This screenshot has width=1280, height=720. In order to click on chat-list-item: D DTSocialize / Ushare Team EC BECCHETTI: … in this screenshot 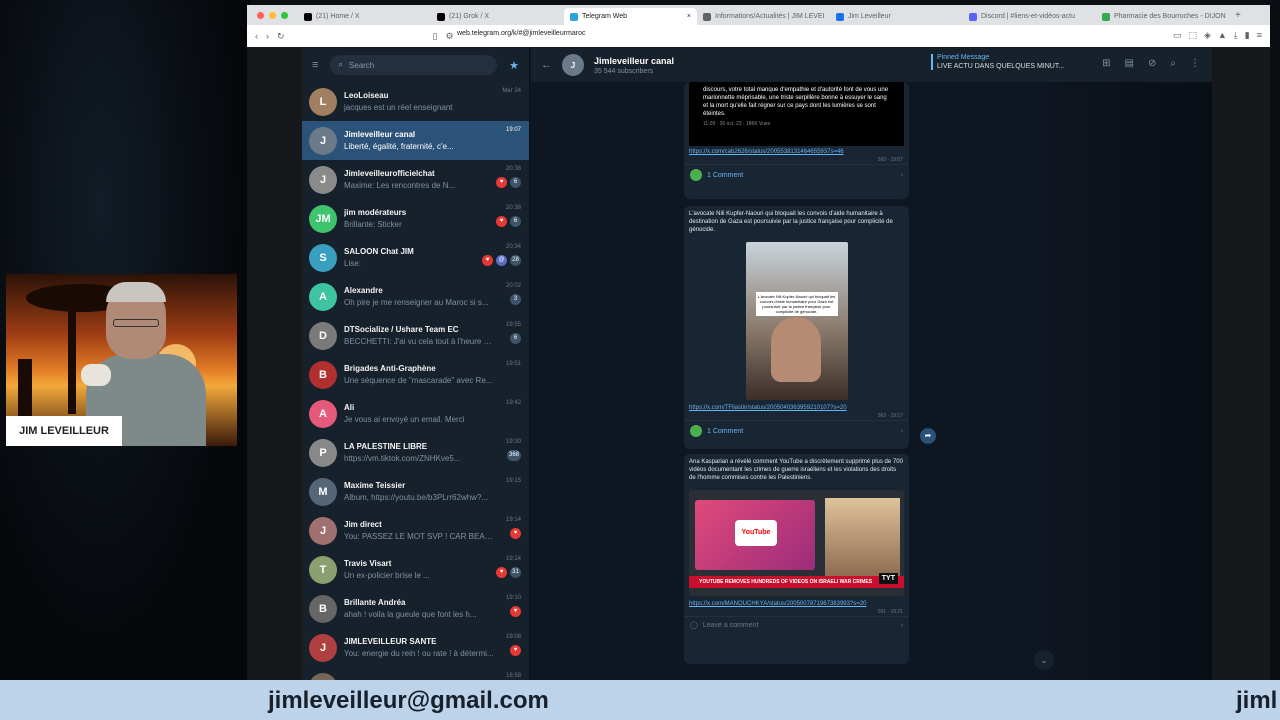, I will do `click(415, 335)`.